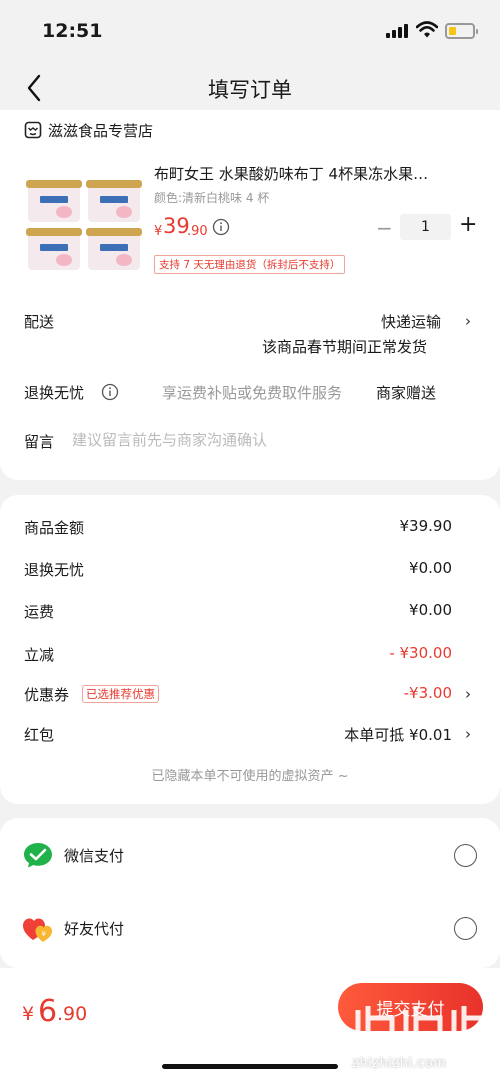  What do you see at coordinates (72, 31) in the screenshot?
I see `status-time: 12:51` at bounding box center [72, 31].